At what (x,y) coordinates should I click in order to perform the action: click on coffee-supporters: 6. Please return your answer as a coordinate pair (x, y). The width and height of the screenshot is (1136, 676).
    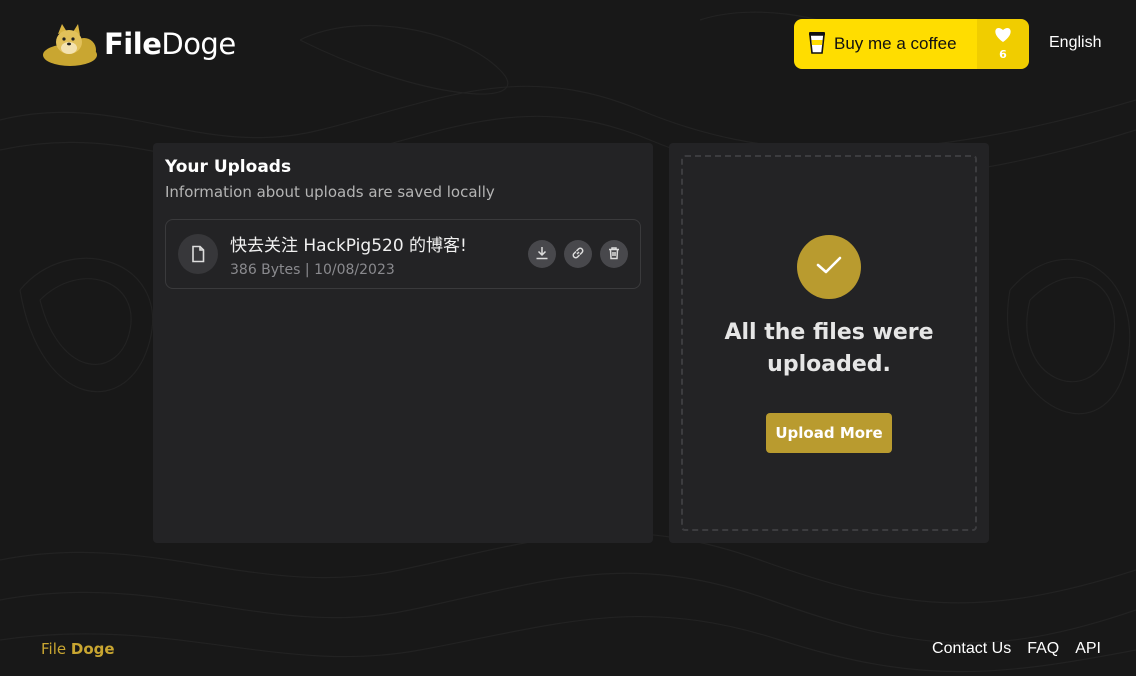
    Looking at the image, I should click on (1003, 44).